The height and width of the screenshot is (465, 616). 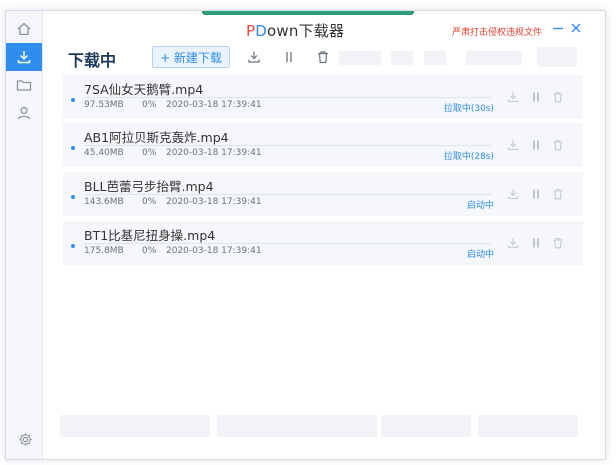 What do you see at coordinates (104, 153) in the screenshot?
I see `file-size: 45.40MB` at bounding box center [104, 153].